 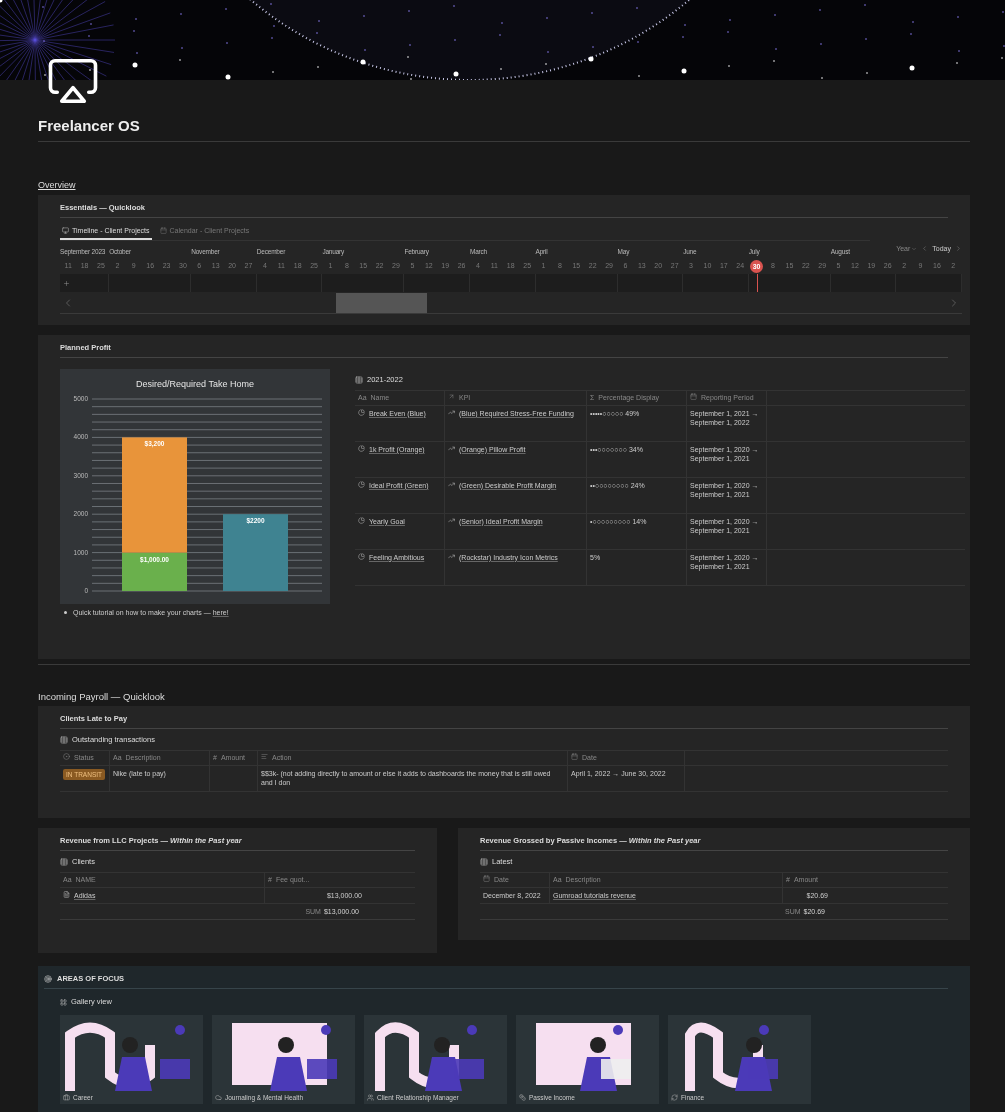 What do you see at coordinates (63, 1002) in the screenshot?
I see `grid-icon` at bounding box center [63, 1002].